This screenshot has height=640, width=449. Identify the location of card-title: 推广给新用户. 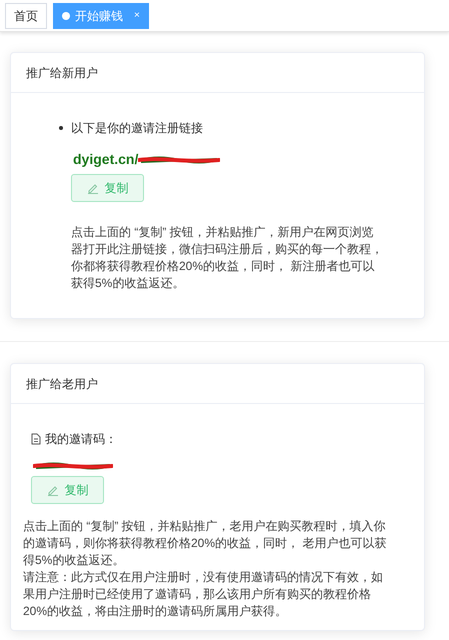
(217, 73).